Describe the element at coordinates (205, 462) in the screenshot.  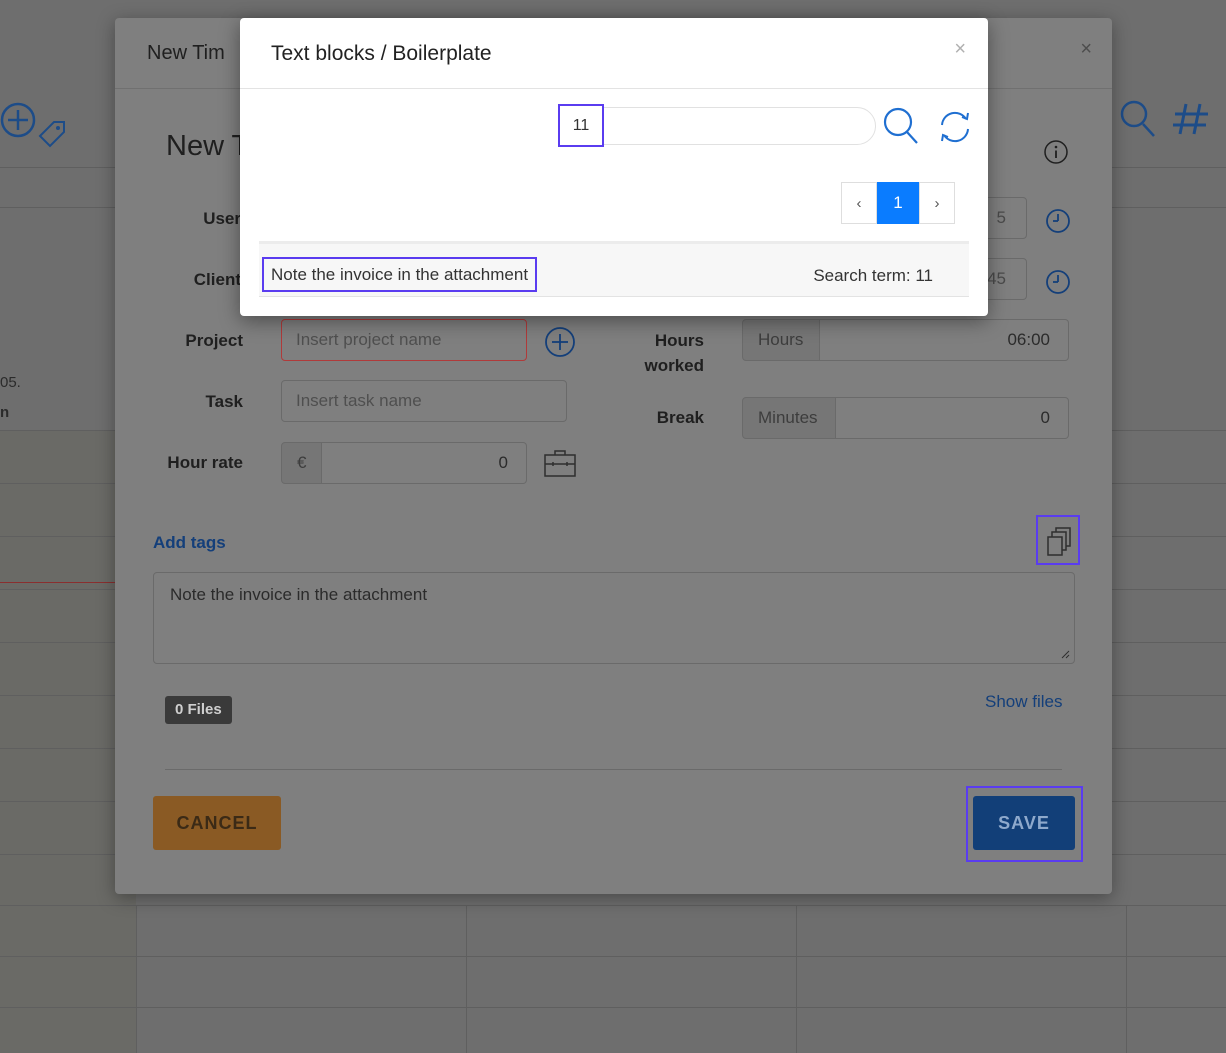
I see `hour-rate-label: Hour rate` at that location.